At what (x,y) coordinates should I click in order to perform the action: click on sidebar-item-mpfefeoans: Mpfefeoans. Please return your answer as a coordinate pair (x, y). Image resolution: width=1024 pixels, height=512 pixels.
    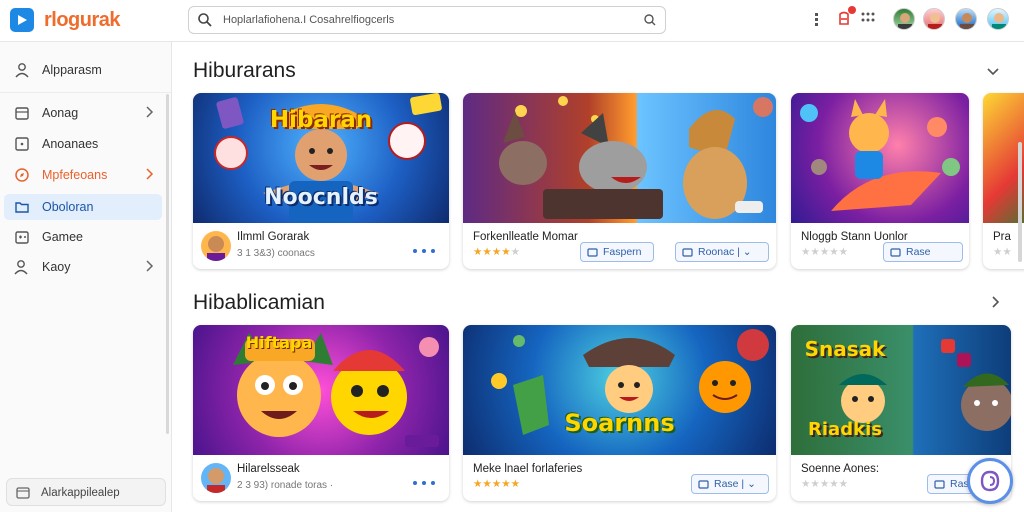
    Looking at the image, I should click on (83, 175).